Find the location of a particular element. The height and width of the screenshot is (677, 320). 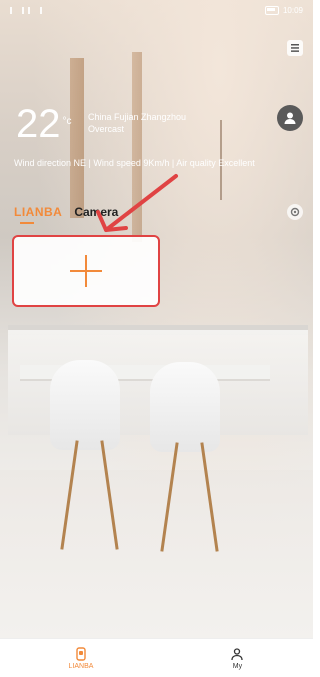

annotation-arrow-icon is located at coordinates (137, 203).